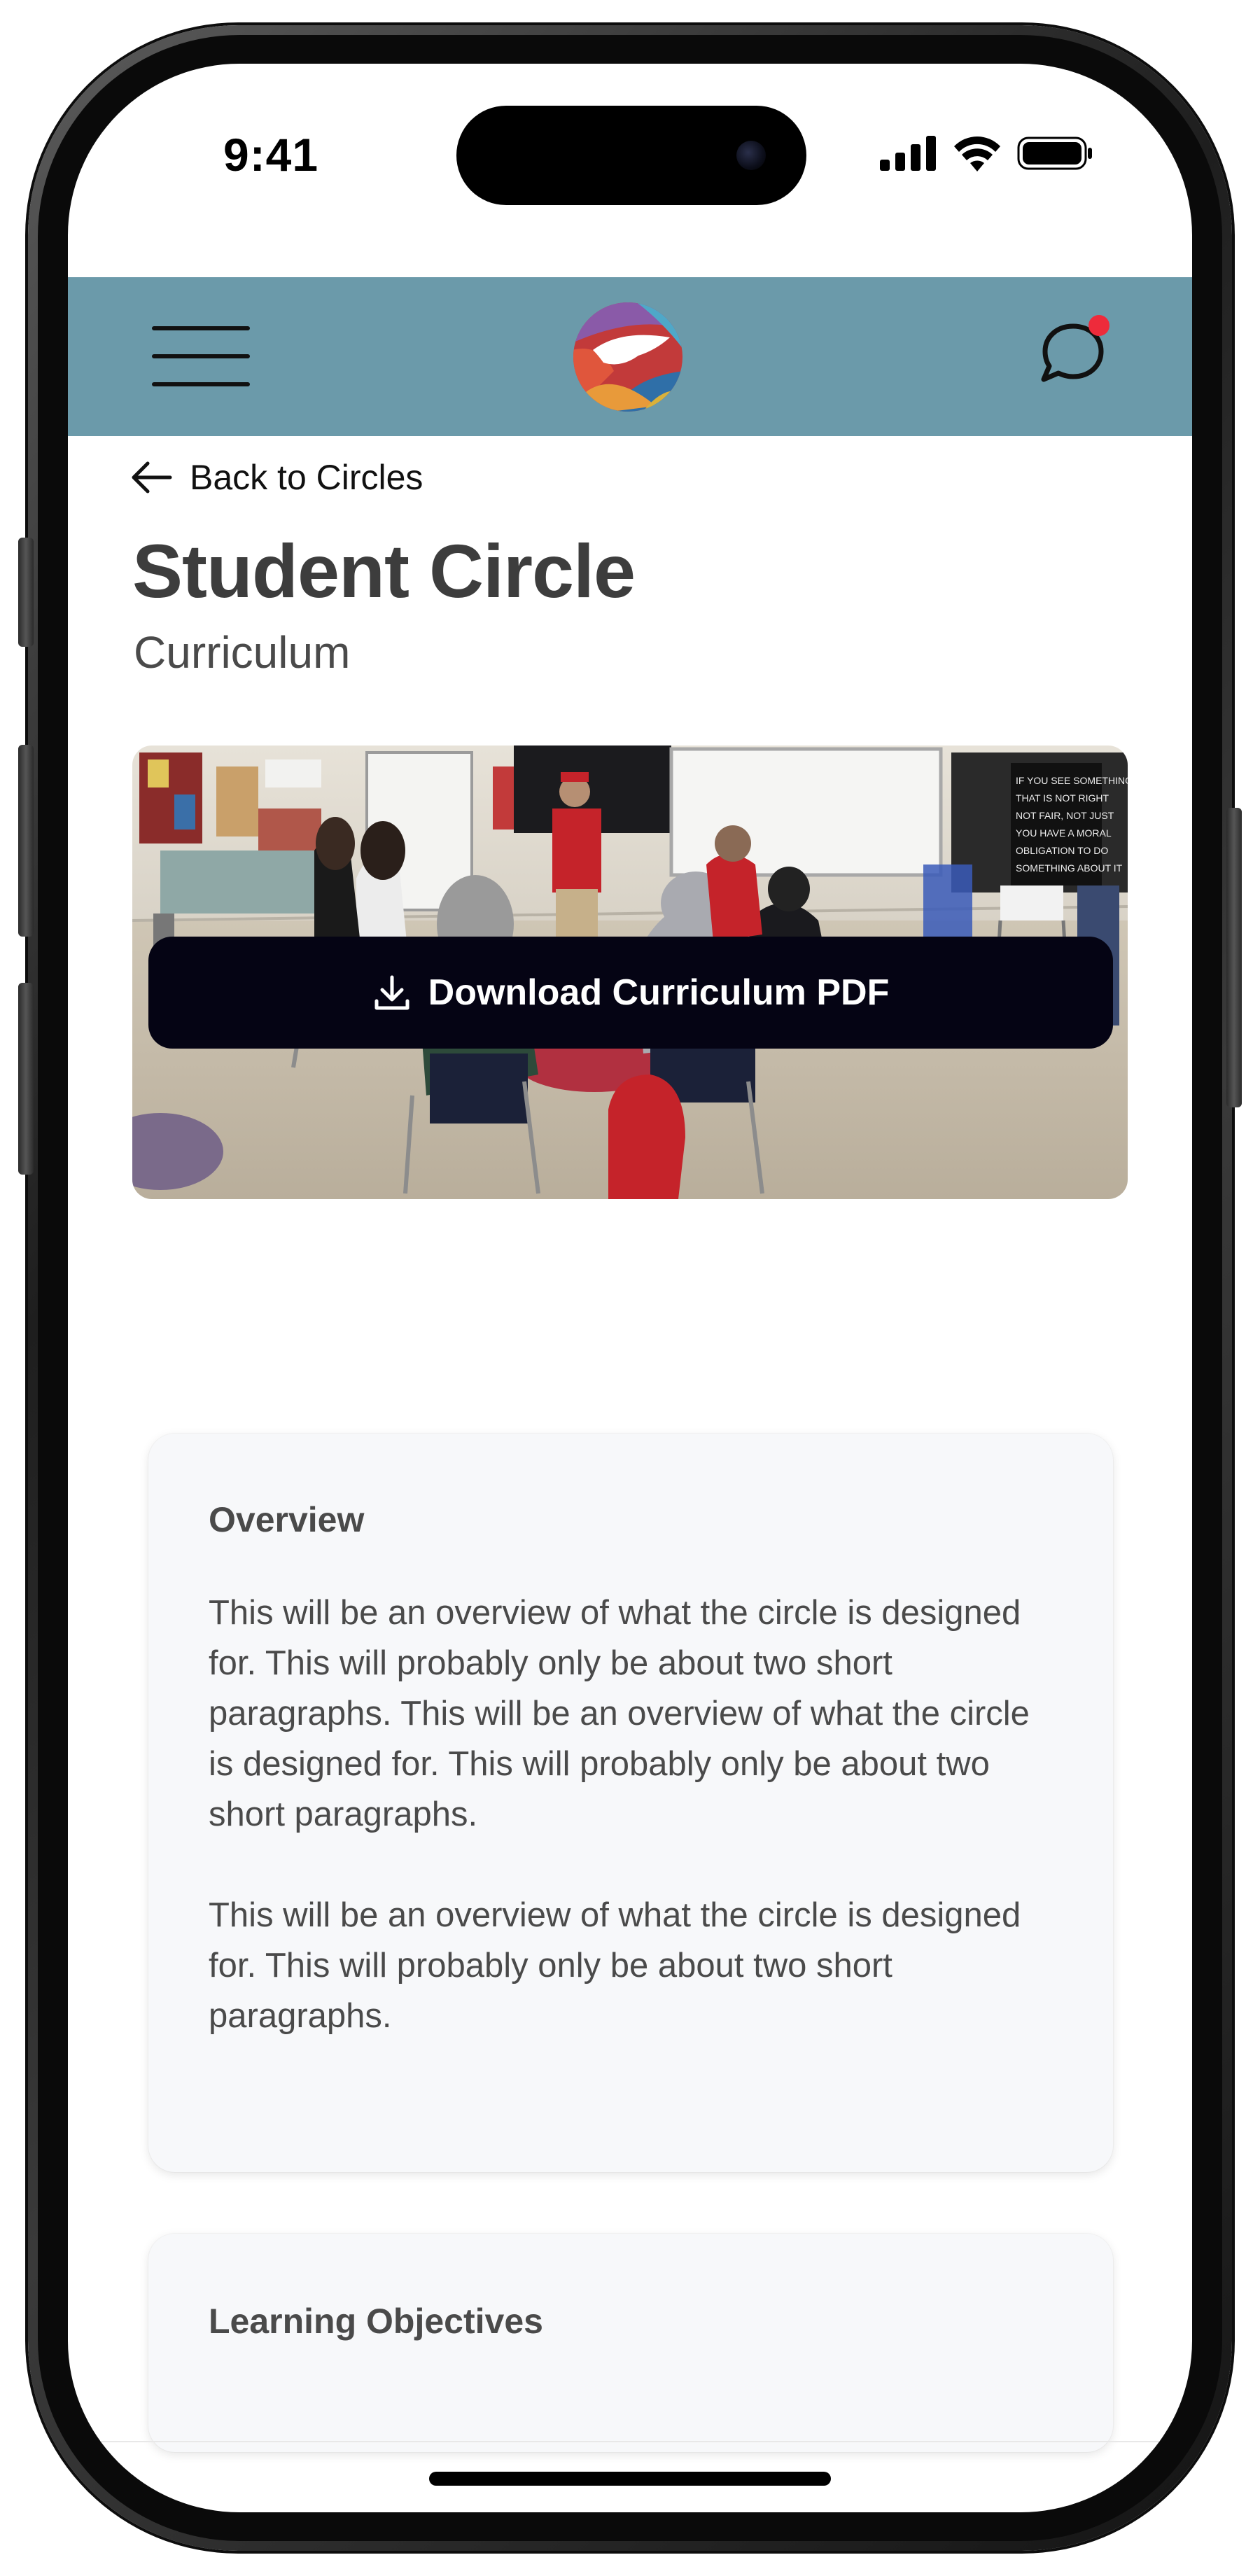  I want to click on page-subtitle: Curriculum, so click(242, 652).